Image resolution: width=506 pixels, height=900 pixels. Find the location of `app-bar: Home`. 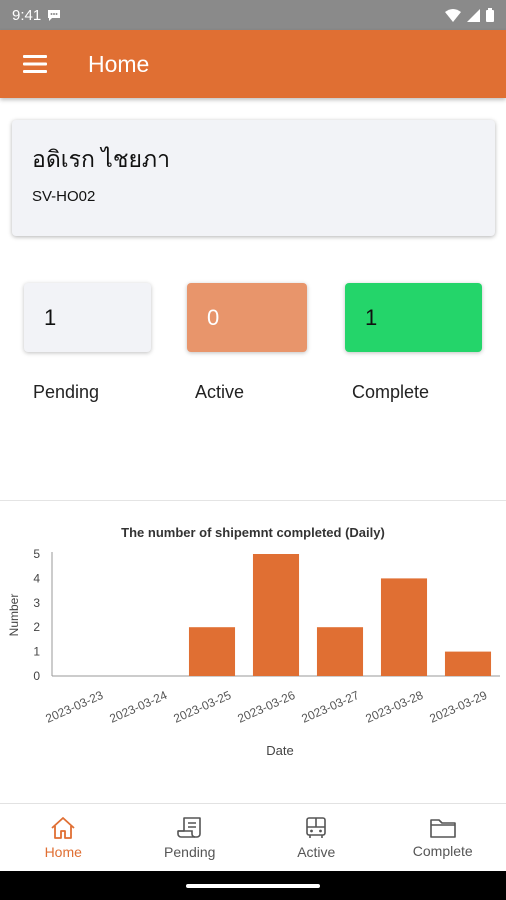

app-bar: Home is located at coordinates (253, 64).